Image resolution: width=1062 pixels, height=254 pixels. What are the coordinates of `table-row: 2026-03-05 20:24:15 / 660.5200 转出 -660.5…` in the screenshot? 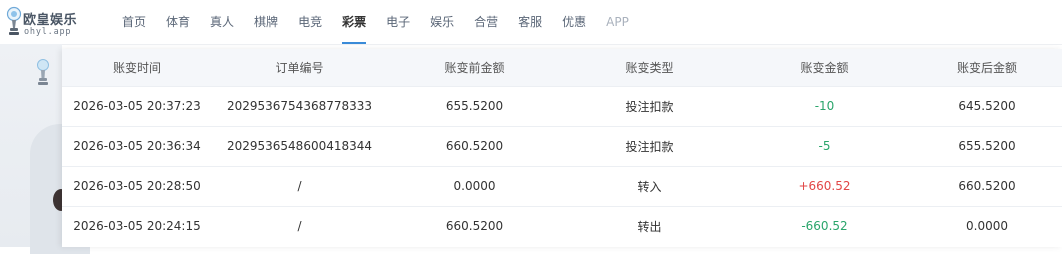 It's located at (562, 226).